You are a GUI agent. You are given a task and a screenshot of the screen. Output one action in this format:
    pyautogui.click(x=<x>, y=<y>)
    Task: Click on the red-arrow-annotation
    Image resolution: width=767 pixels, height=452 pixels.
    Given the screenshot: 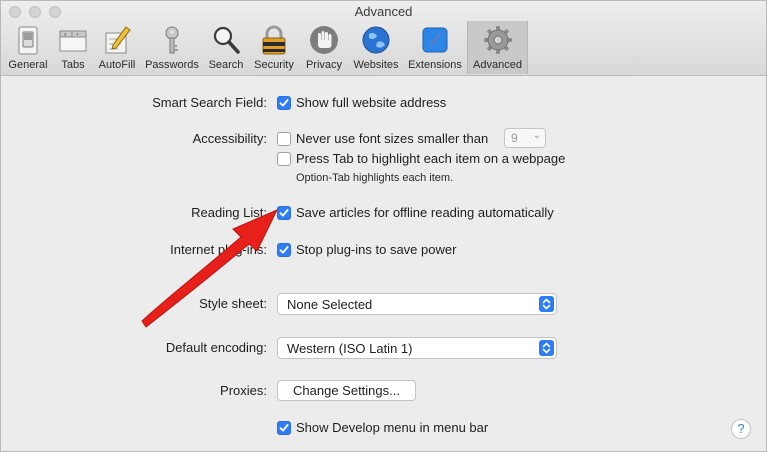 What is the action you would take?
    pyautogui.click(x=210, y=268)
    